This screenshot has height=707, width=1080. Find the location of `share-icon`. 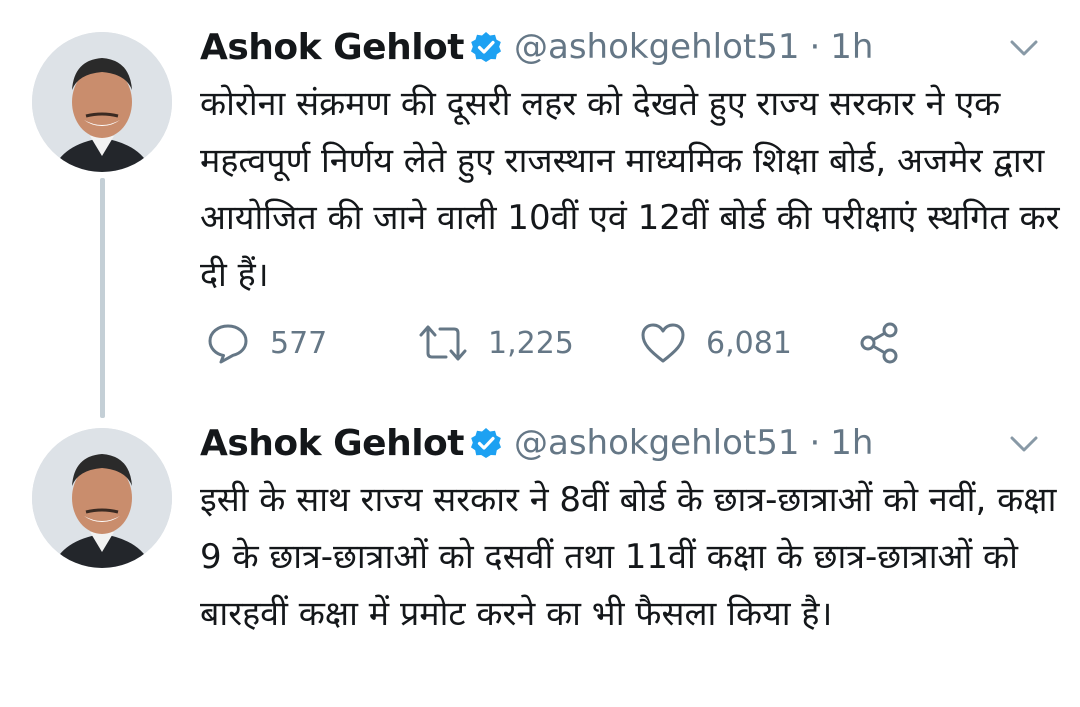

share-icon is located at coordinates (880, 343).